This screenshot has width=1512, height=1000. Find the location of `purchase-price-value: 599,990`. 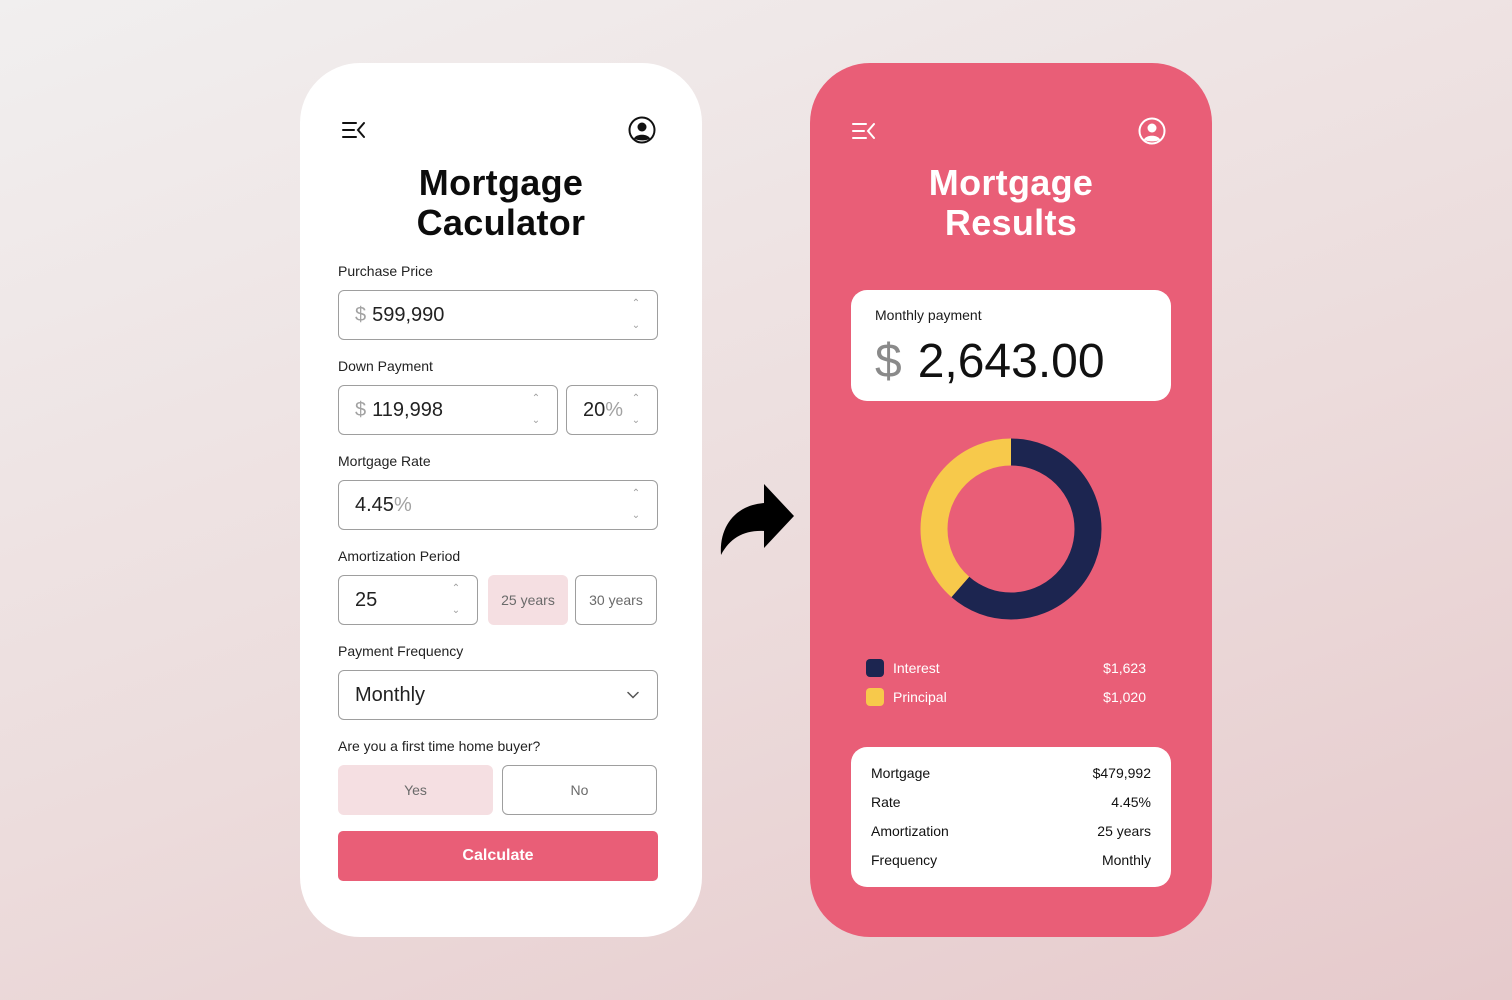

purchase-price-value: 599,990 is located at coordinates (408, 314).